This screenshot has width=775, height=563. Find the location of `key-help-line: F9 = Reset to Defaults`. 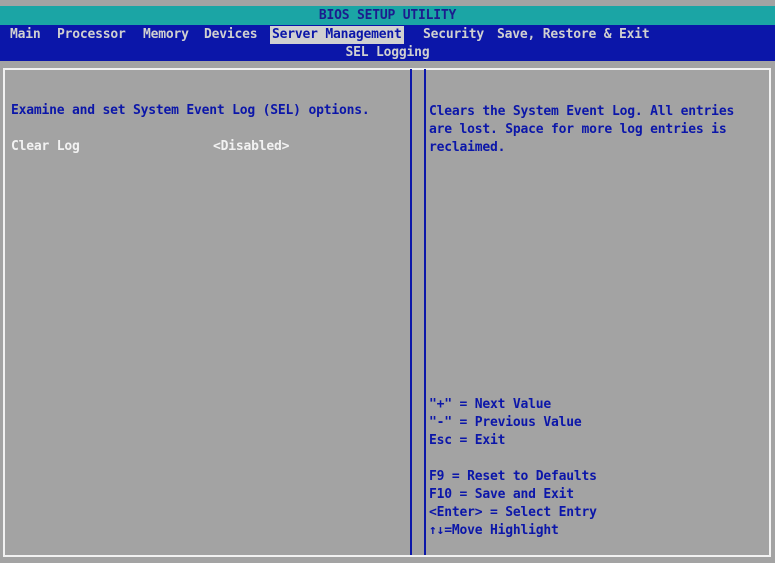

key-help-line: F9 = Reset to Defaults is located at coordinates (513, 476).